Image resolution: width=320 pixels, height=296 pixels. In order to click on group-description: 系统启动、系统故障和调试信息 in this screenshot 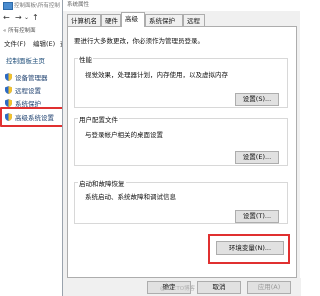, I will do `click(130, 197)`.